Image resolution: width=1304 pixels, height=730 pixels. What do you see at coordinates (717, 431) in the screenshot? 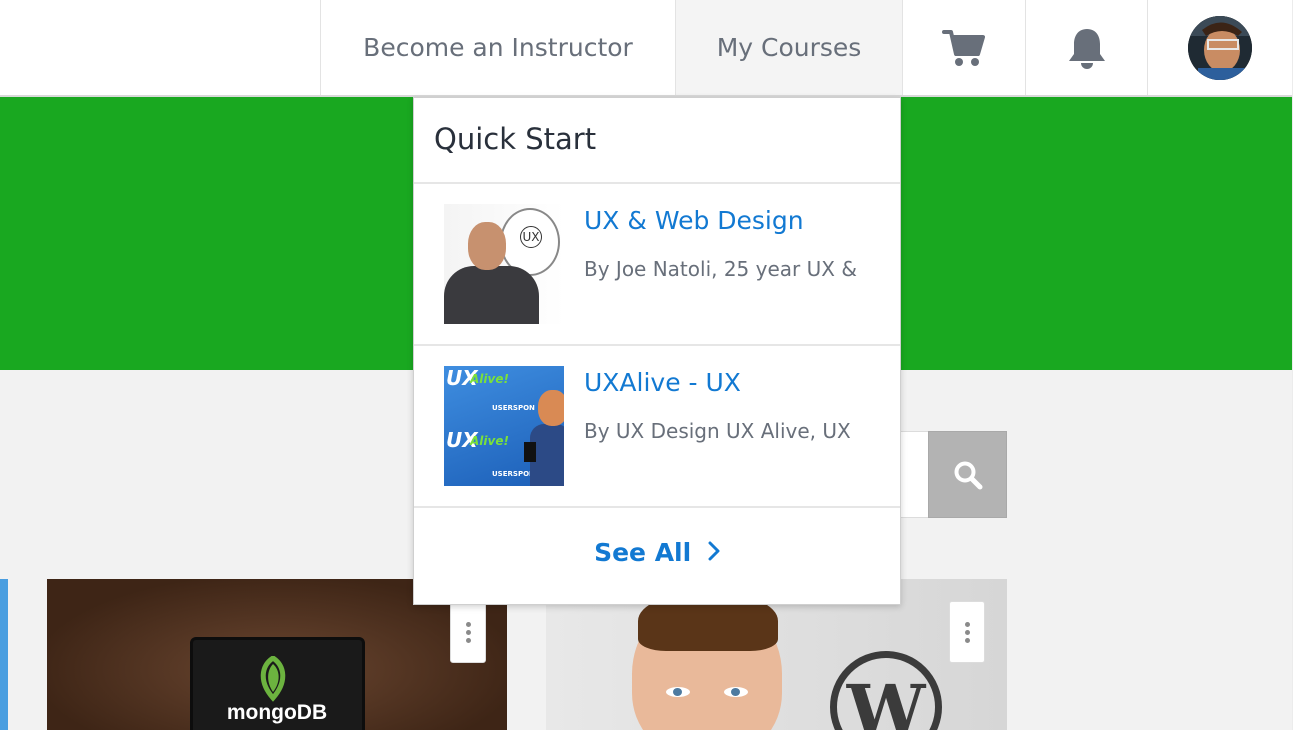
I see `course-author: By UX Design UX Alive, UX` at bounding box center [717, 431].